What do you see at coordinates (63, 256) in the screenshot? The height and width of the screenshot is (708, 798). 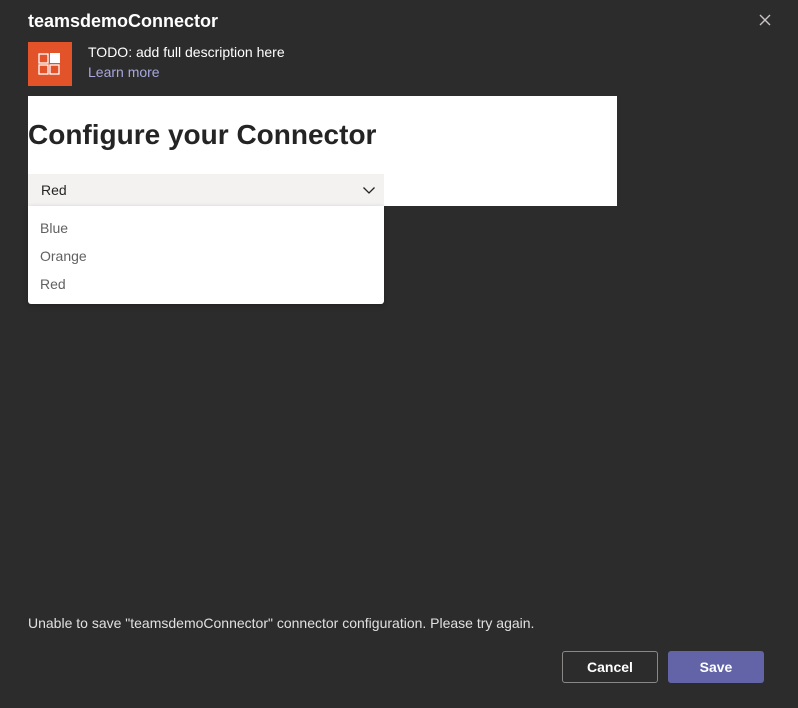 I see `dropdown-option-label: Orange` at bounding box center [63, 256].